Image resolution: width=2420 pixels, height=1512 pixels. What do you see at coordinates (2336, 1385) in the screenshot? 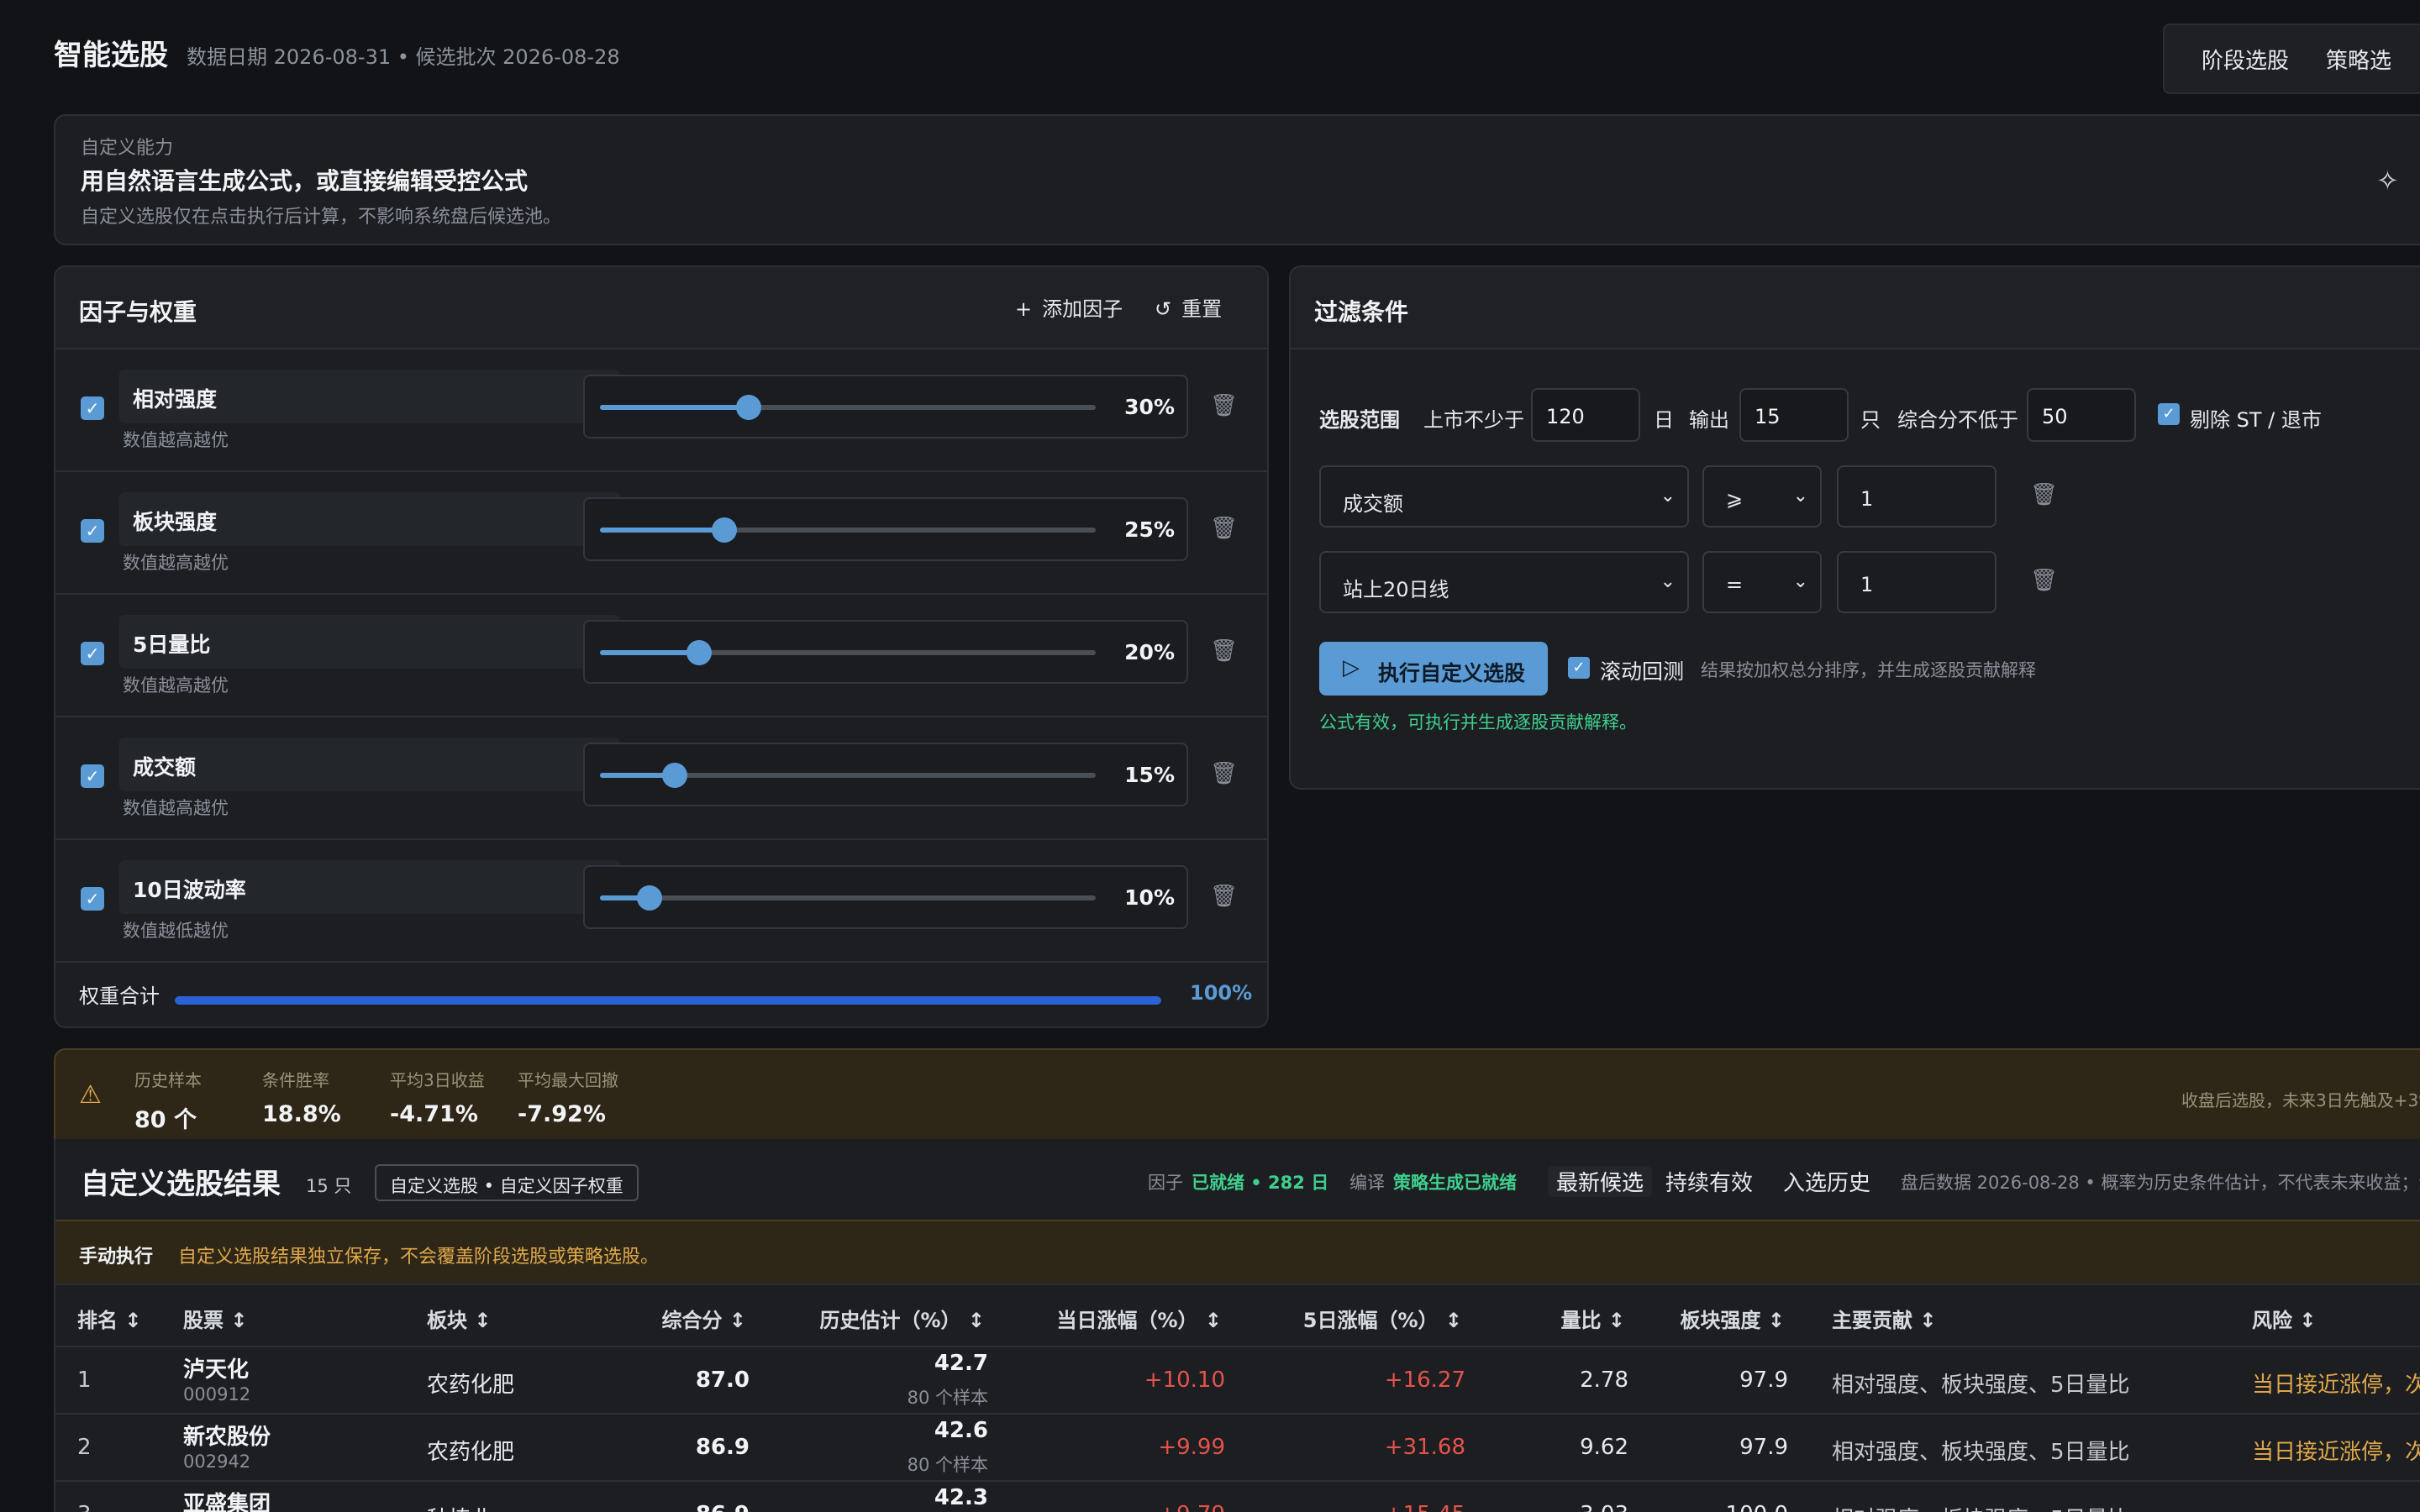
I see `risk-cell: 当日接近涨停，次` at bounding box center [2336, 1385].